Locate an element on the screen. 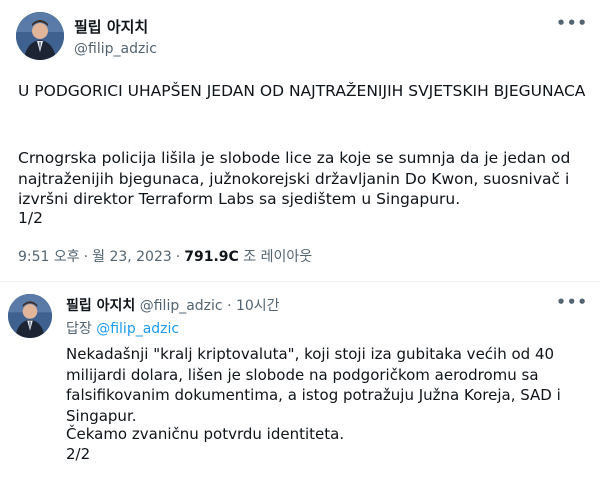  tweet-page-marker: 1/2 is located at coordinates (30, 218).